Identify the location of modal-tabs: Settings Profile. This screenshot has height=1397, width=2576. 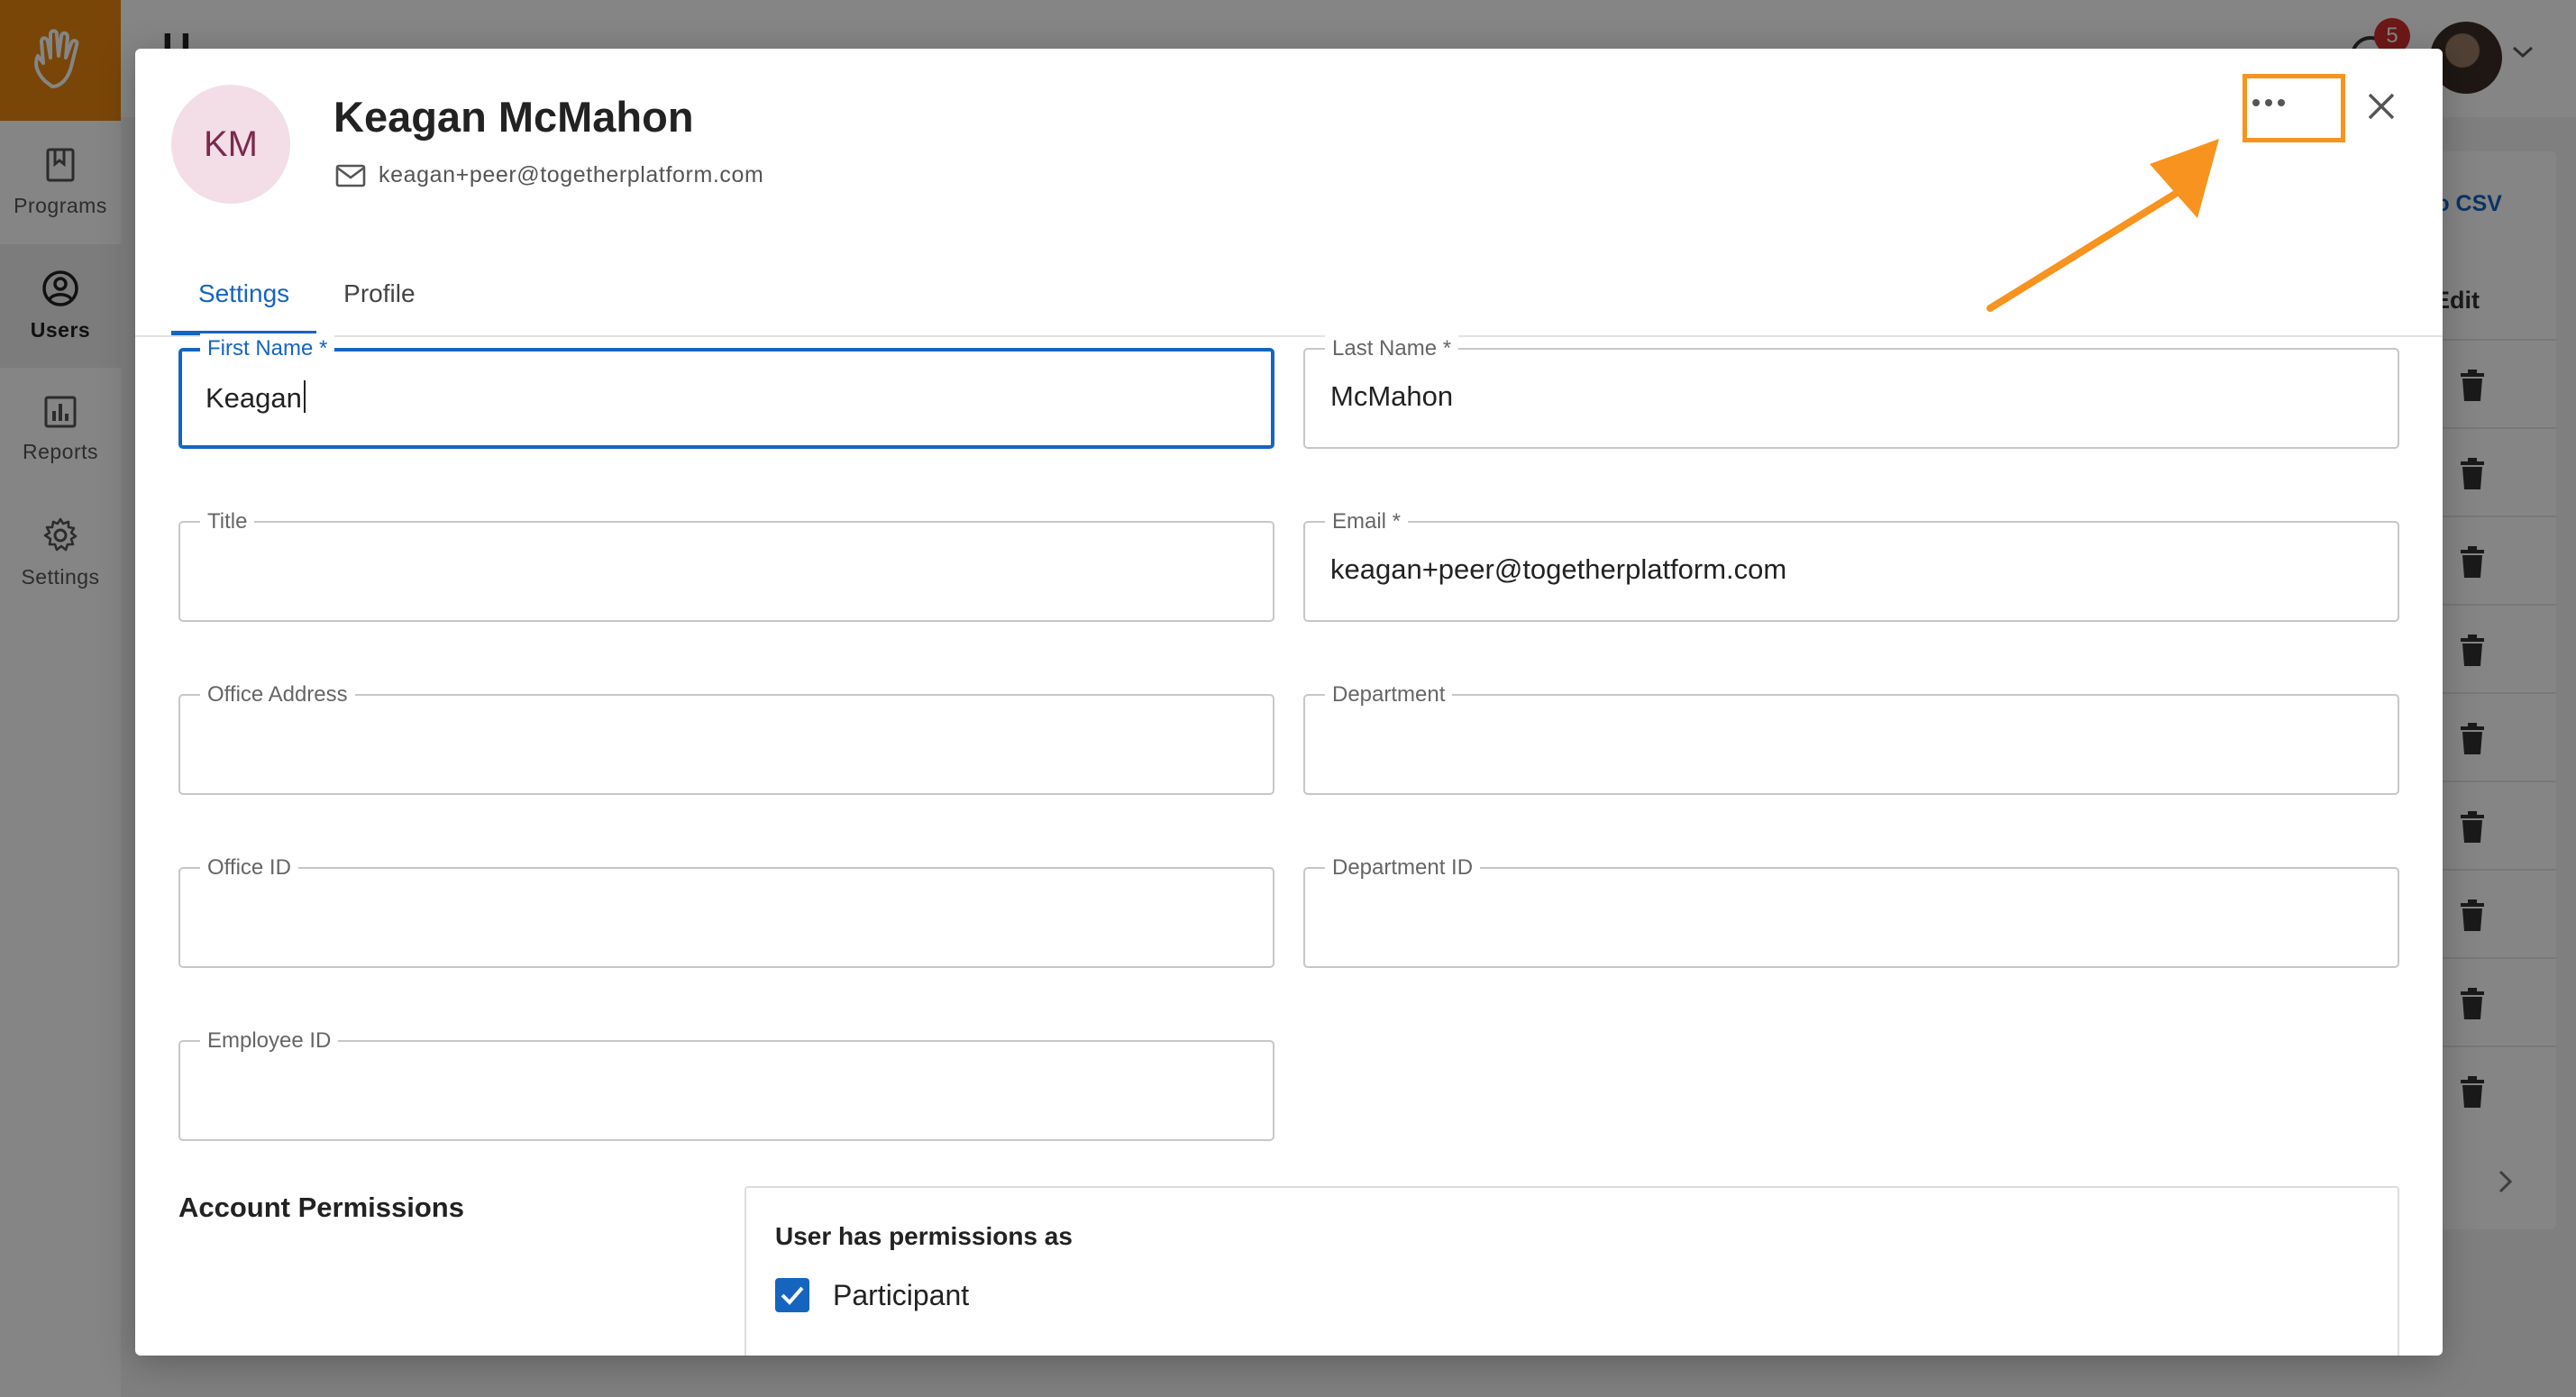
(307, 293).